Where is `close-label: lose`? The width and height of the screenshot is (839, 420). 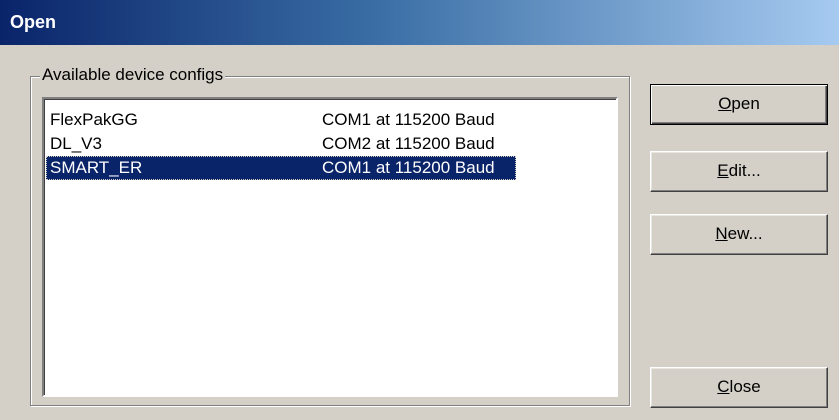
close-label: lose is located at coordinates (745, 386).